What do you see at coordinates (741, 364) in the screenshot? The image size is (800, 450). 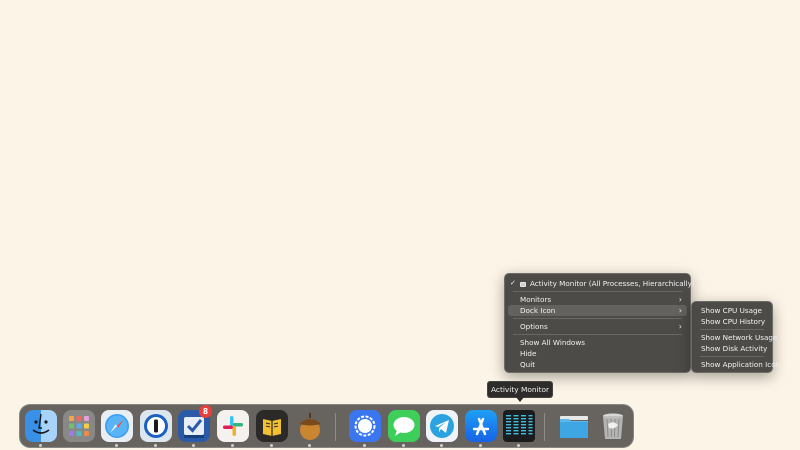 I see `menu-item-label: Show Application Icon` at bounding box center [741, 364].